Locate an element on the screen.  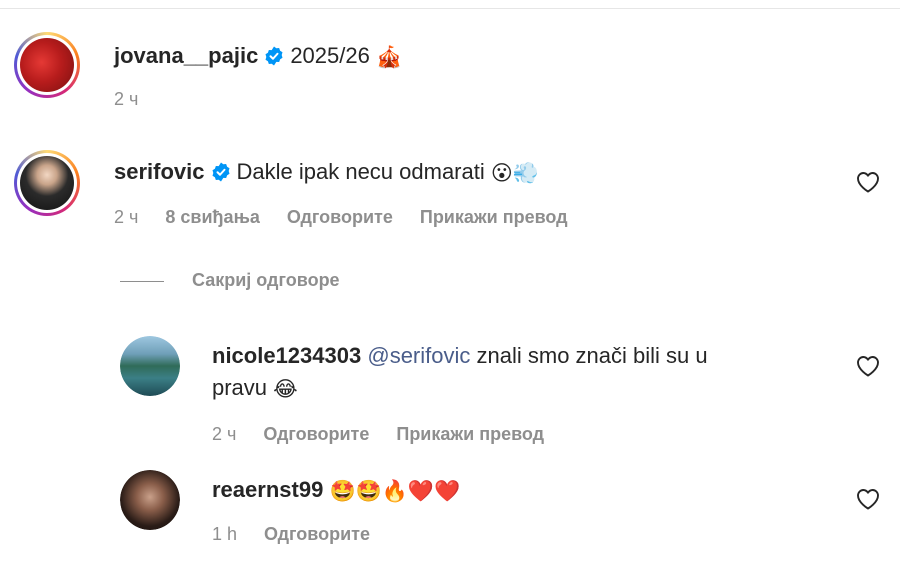
username: serifovic is located at coordinates (159, 171).